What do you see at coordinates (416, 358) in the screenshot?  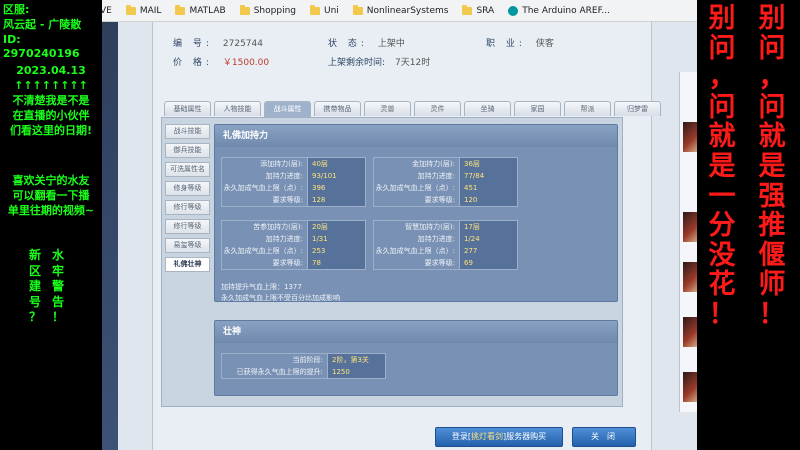 I see `section-spirit: 壮神 当前阶段: 2阶，第3关 已获得永久气血上限的提升: 1250` at bounding box center [416, 358].